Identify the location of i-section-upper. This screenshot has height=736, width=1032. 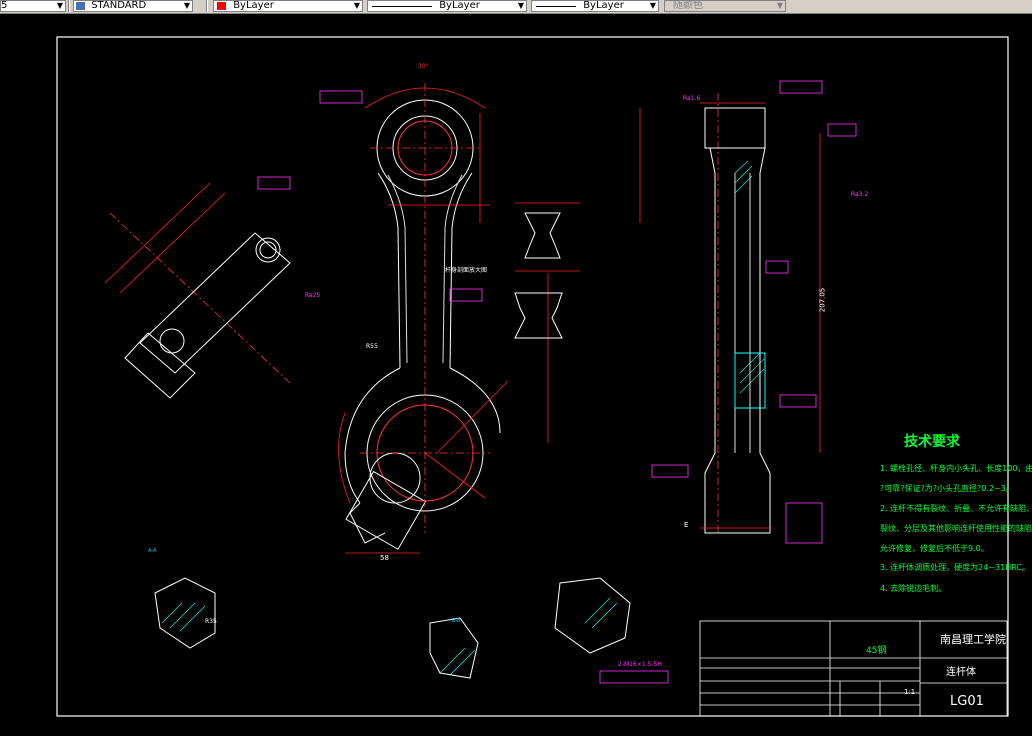
(542, 235).